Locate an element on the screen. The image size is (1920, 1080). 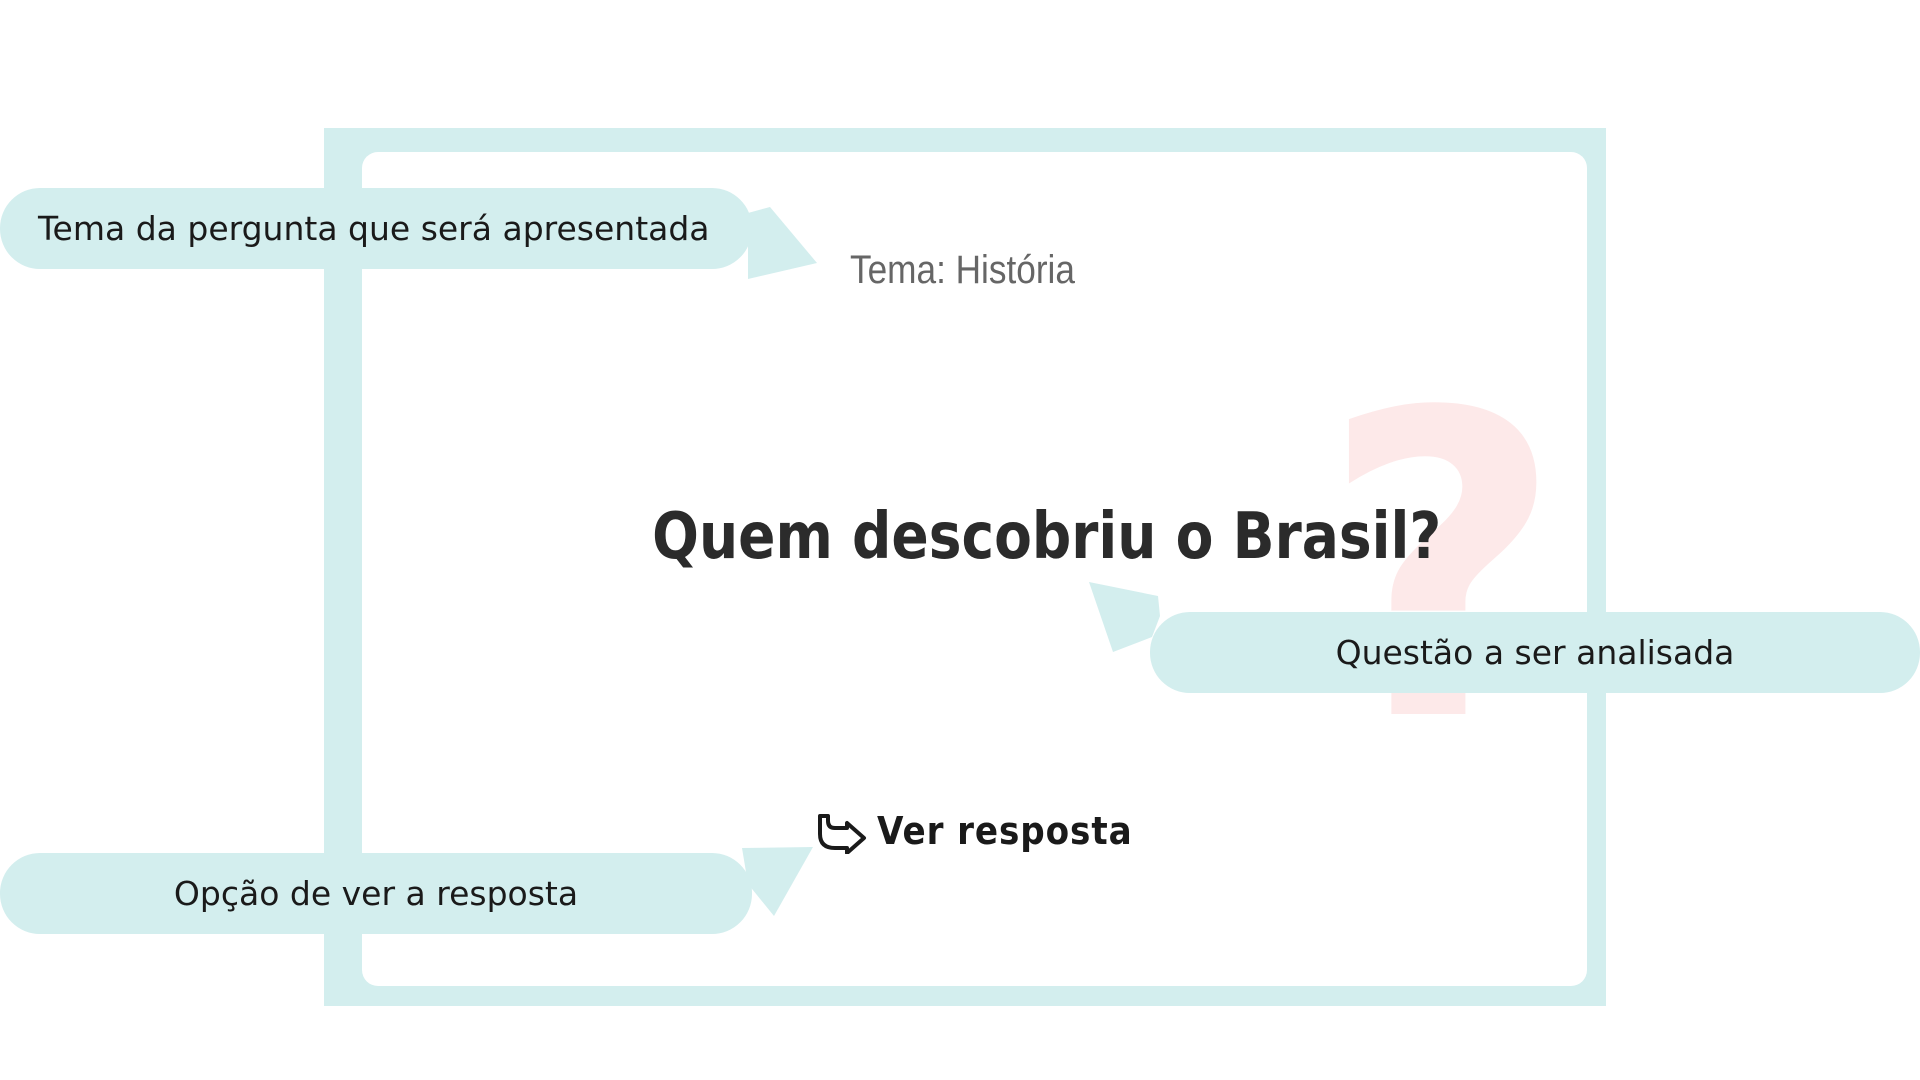
theme-label: Tema: História is located at coordinates (962, 270).